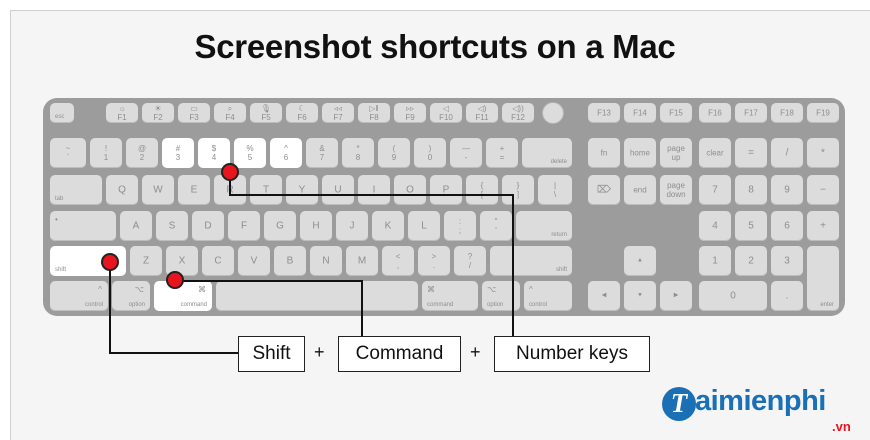  What do you see at coordinates (424, 226) in the screenshot?
I see `key-l: L` at bounding box center [424, 226].